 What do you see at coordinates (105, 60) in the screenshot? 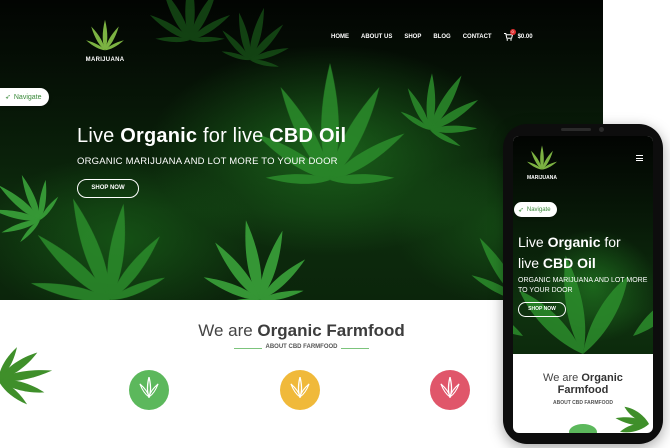
I see `brand-name: MARIJUANA` at bounding box center [105, 60].